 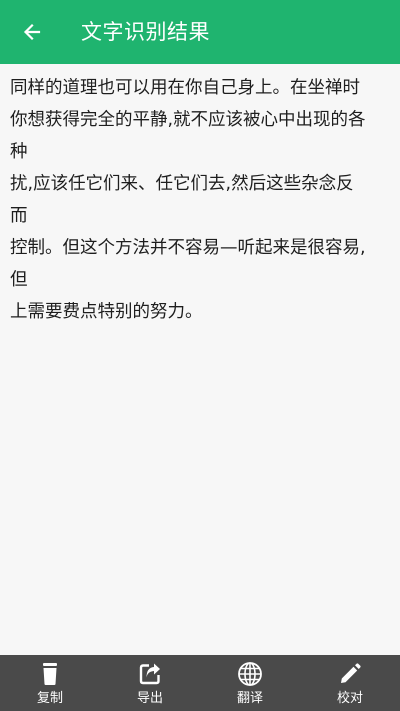 I want to click on text-line: 上需要费点特别的努力。, so click(x=106, y=312).